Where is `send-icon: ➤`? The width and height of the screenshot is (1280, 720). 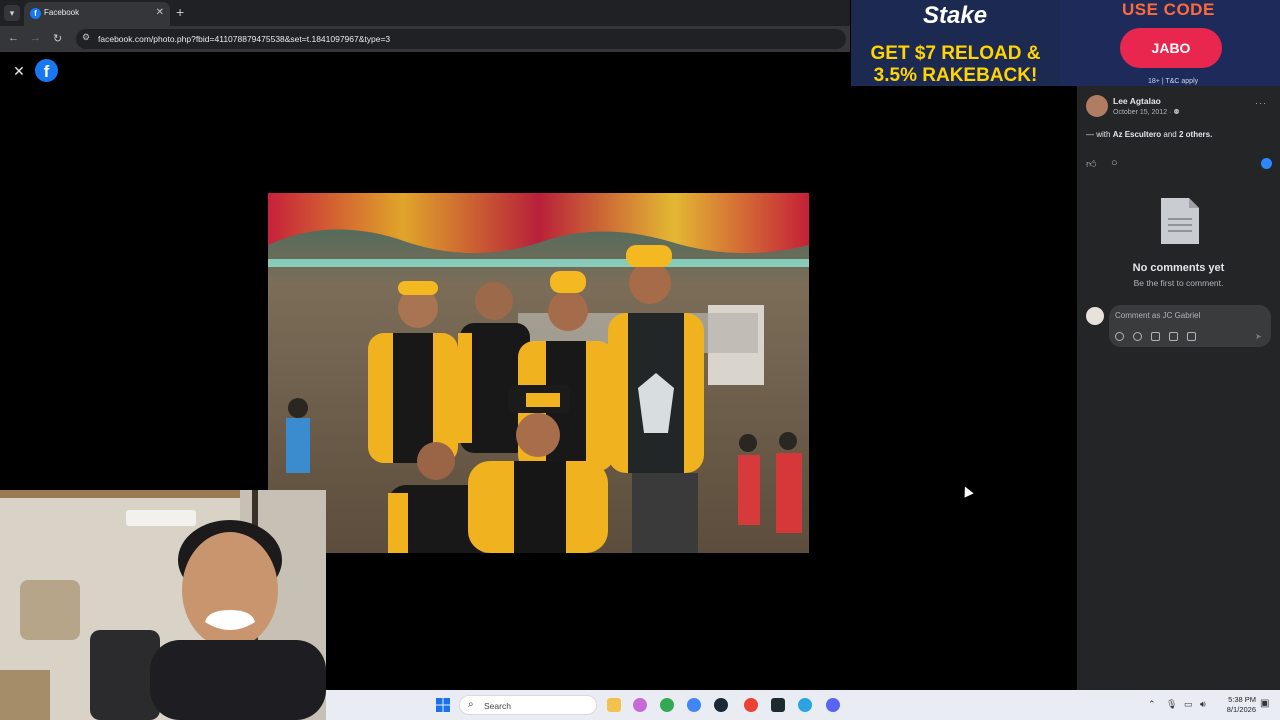
send-icon: ➤ is located at coordinates (1258, 336).